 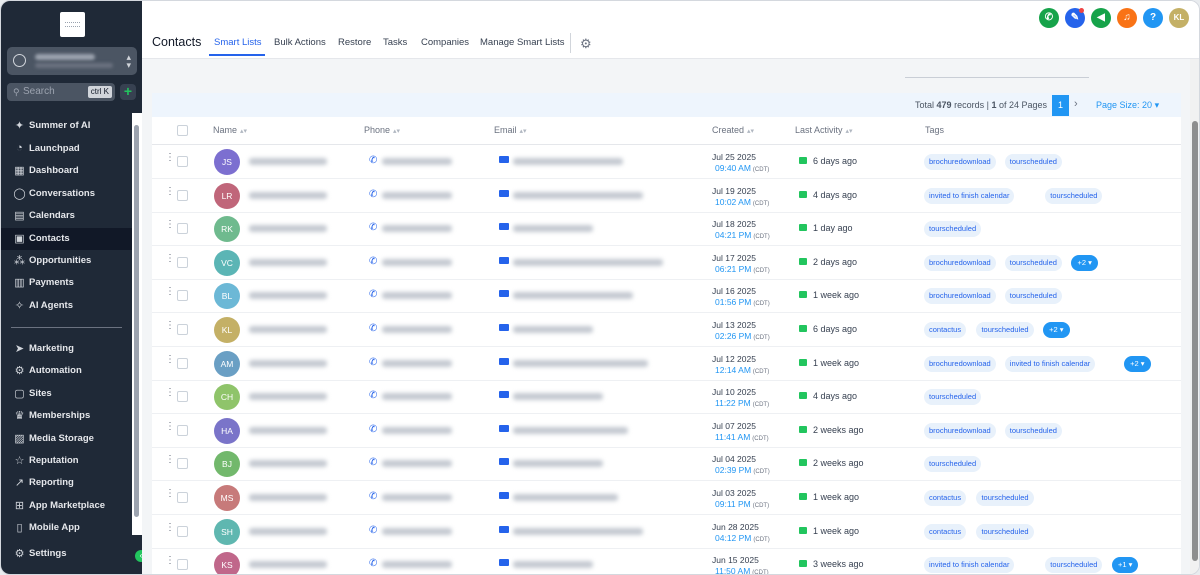 I want to click on more-tags-button: +1 ▾, so click(x=1125, y=565).